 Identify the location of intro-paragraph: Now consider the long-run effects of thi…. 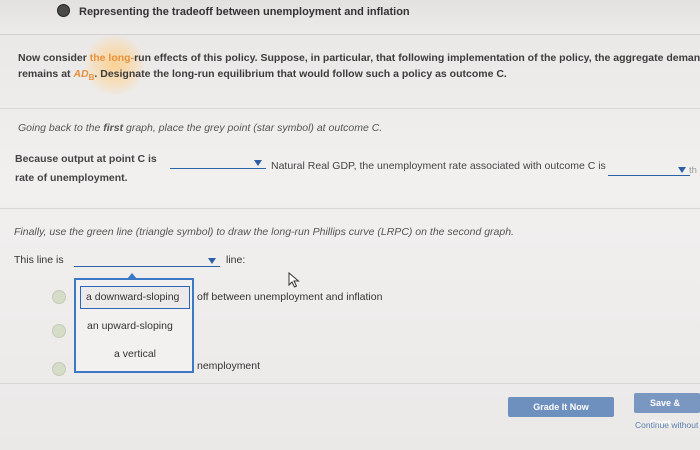
(359, 68).